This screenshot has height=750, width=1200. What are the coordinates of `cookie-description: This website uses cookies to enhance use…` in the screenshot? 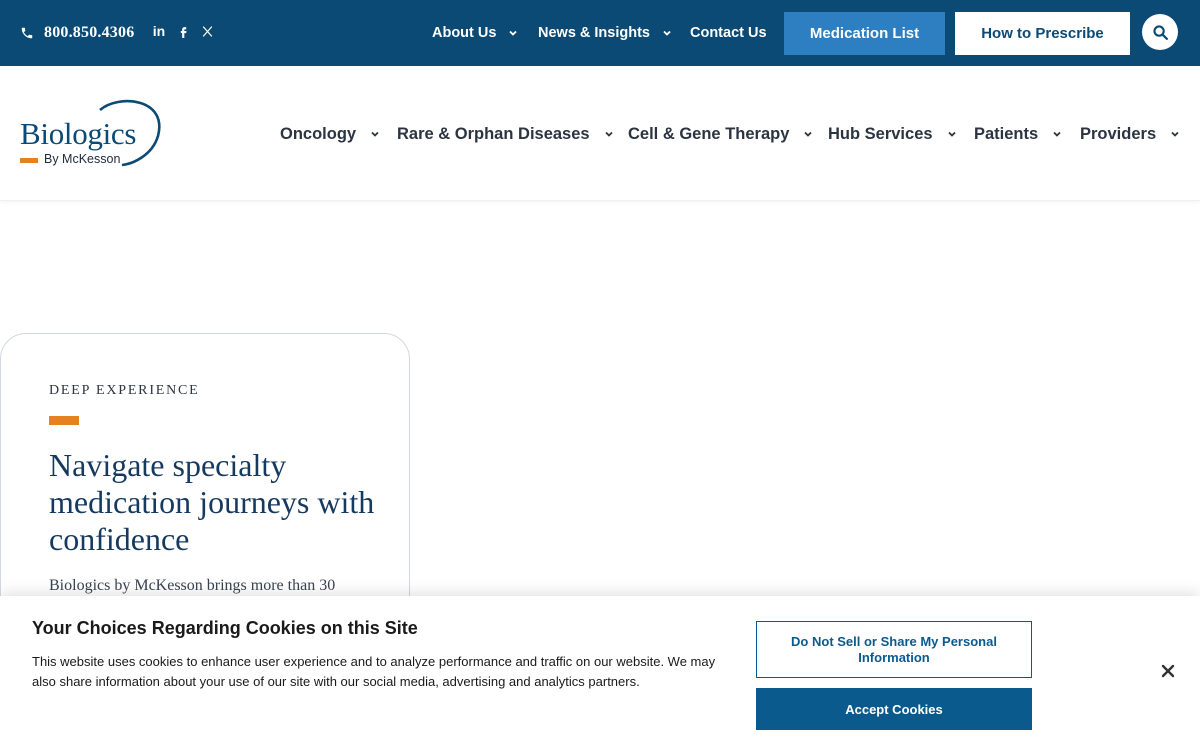 It's located at (374, 671).